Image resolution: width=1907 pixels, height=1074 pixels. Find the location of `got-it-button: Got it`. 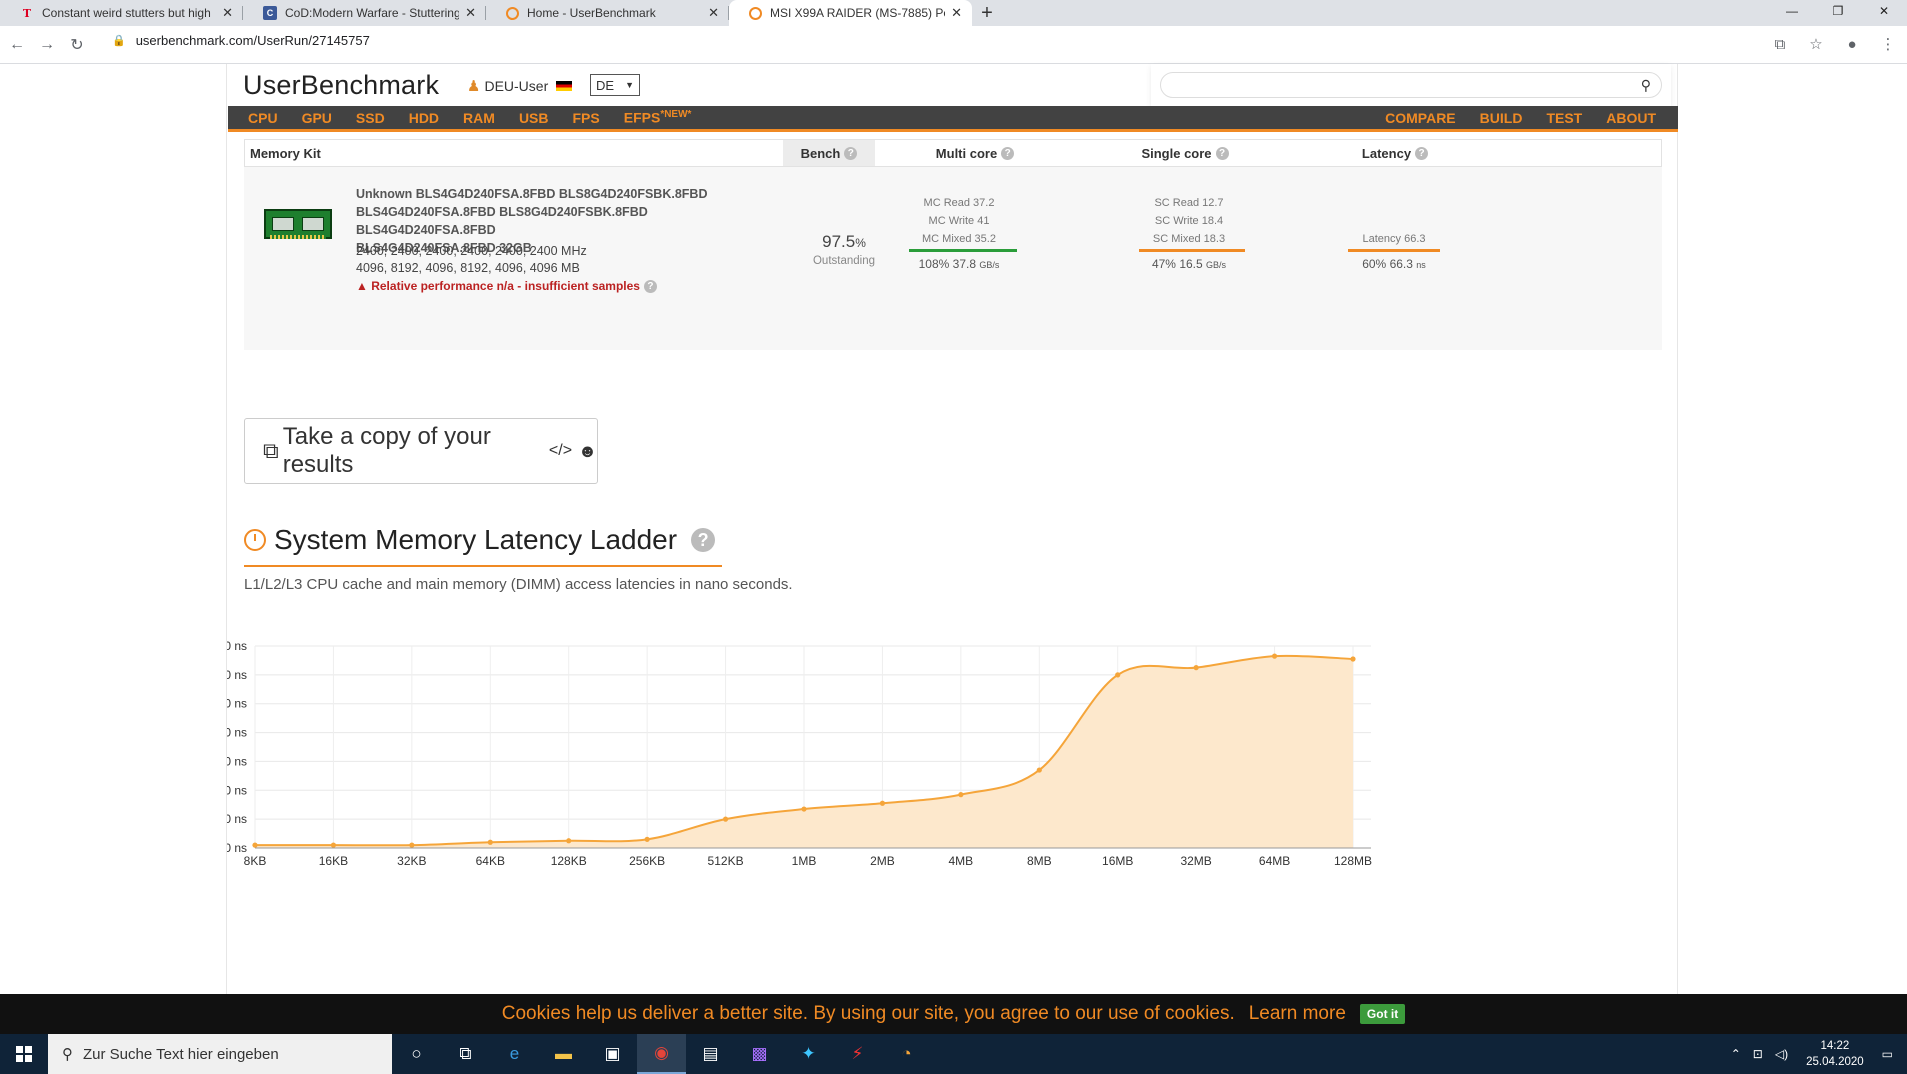

got-it-button: Got it is located at coordinates (1382, 1014).